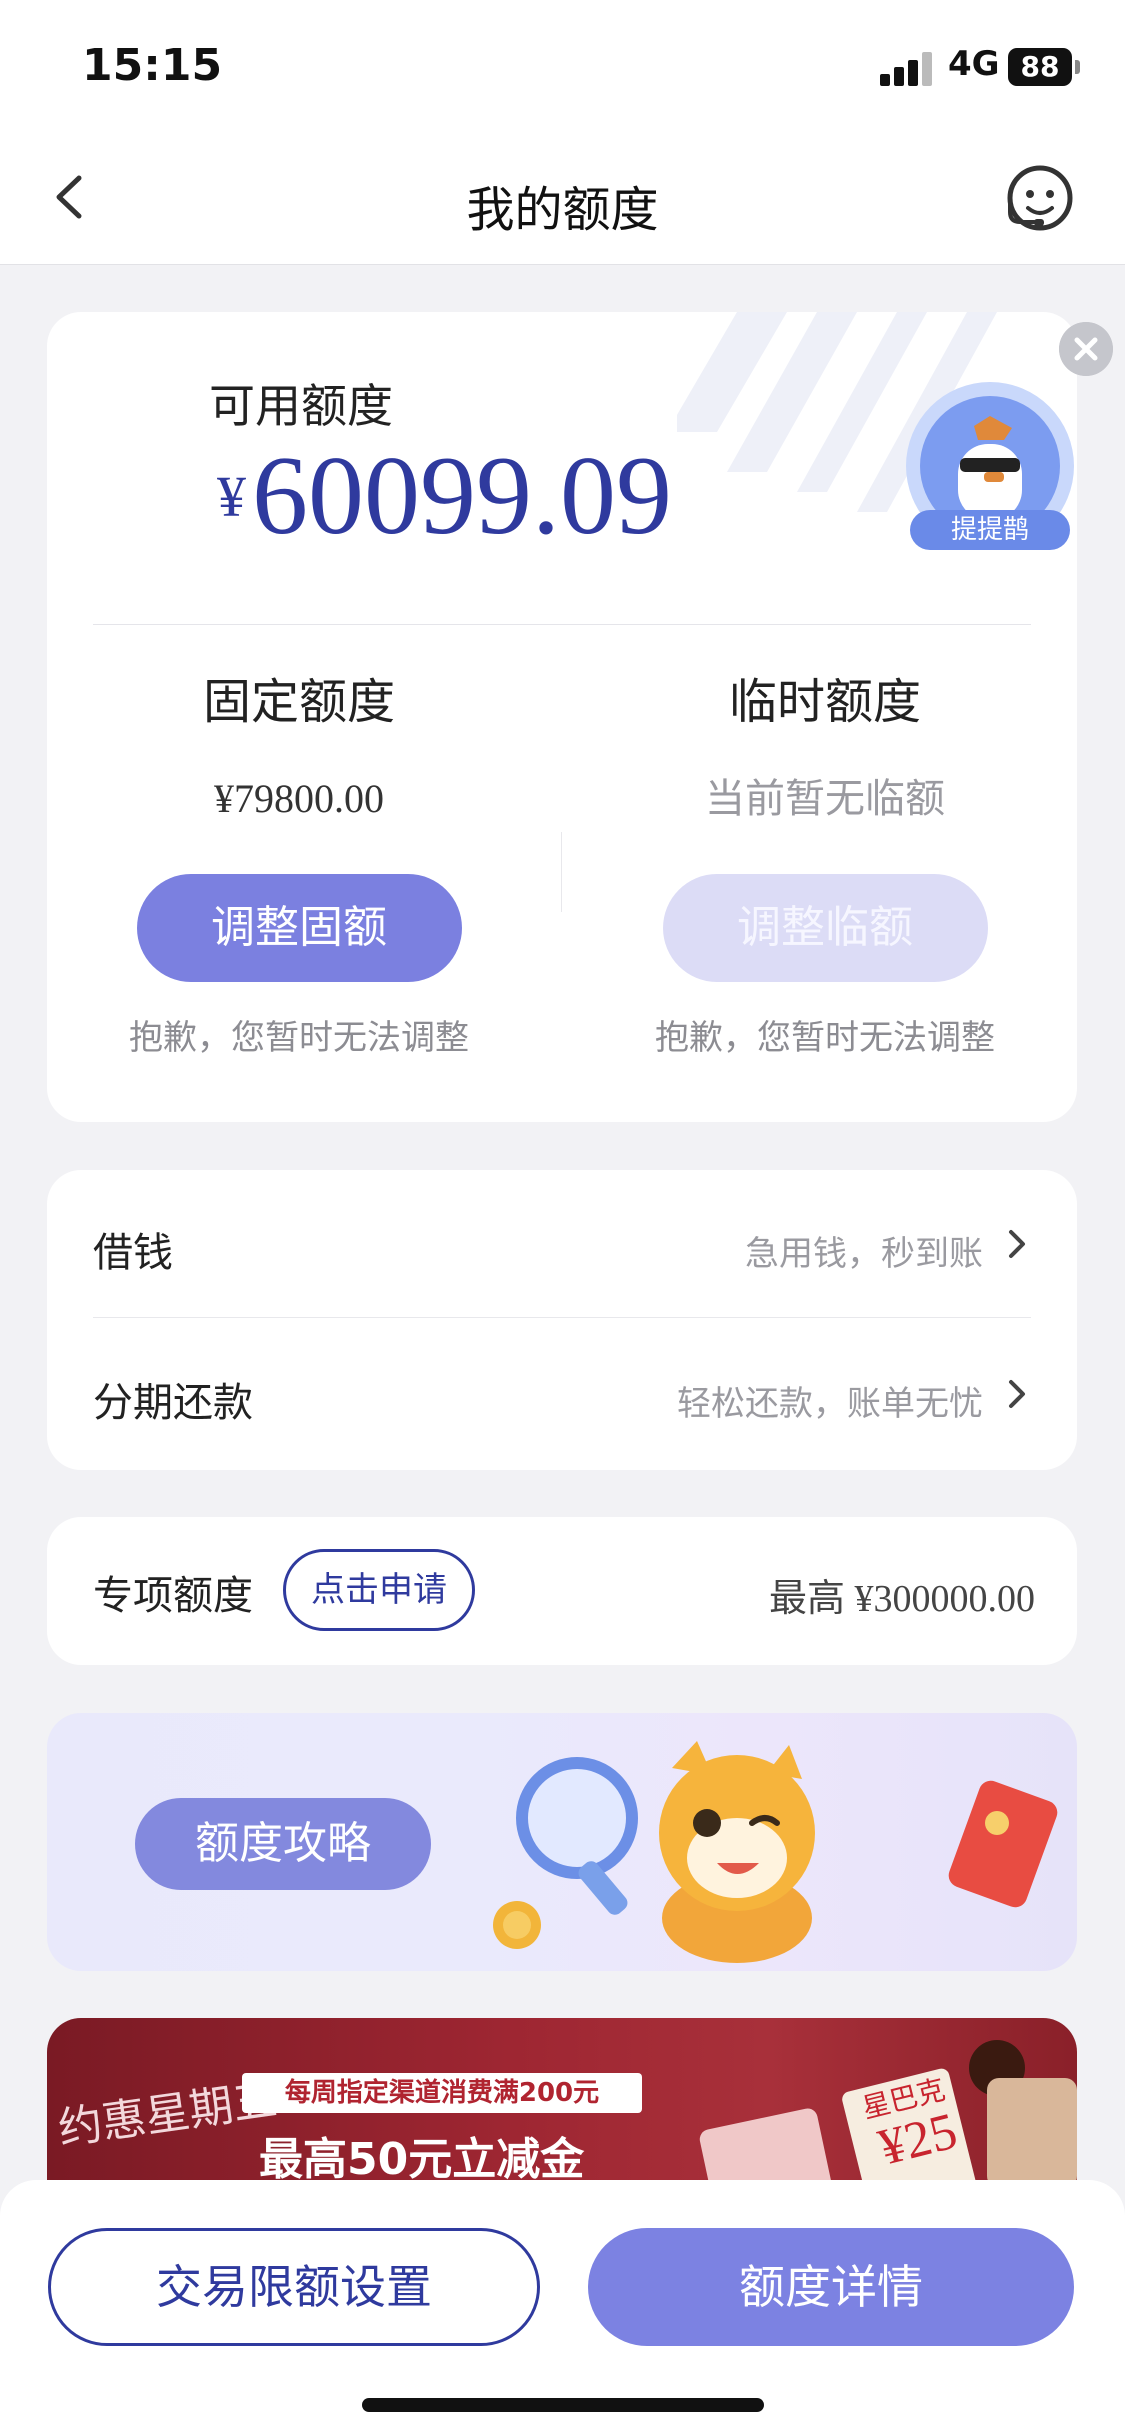 Image resolution: width=1125 pixels, height=2436 pixels. I want to click on special-quota-card: 专项额度 点击申请 最高 ¥300000.00, so click(562, 1591).